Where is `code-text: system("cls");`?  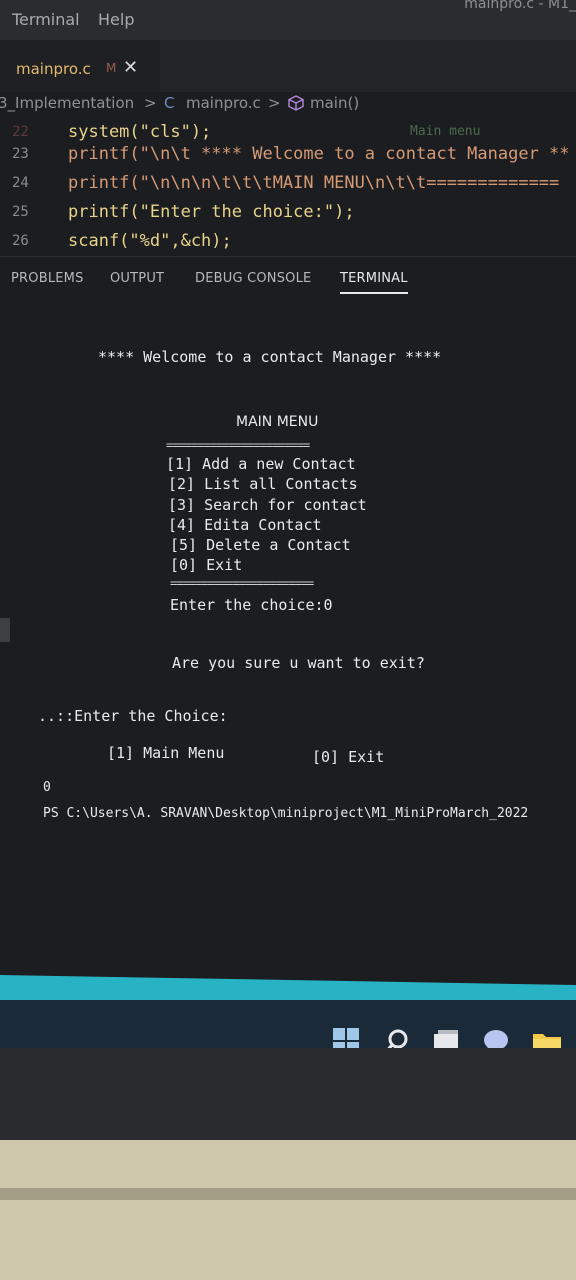
code-text: system("cls"); is located at coordinates (140, 132).